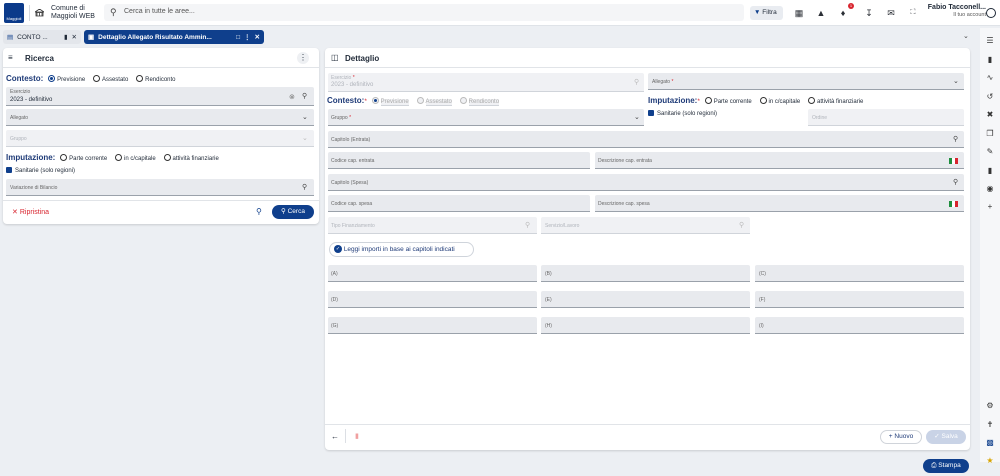 This screenshot has width=1000, height=476. I want to click on descrizione-spesa-field, so click(779, 203).